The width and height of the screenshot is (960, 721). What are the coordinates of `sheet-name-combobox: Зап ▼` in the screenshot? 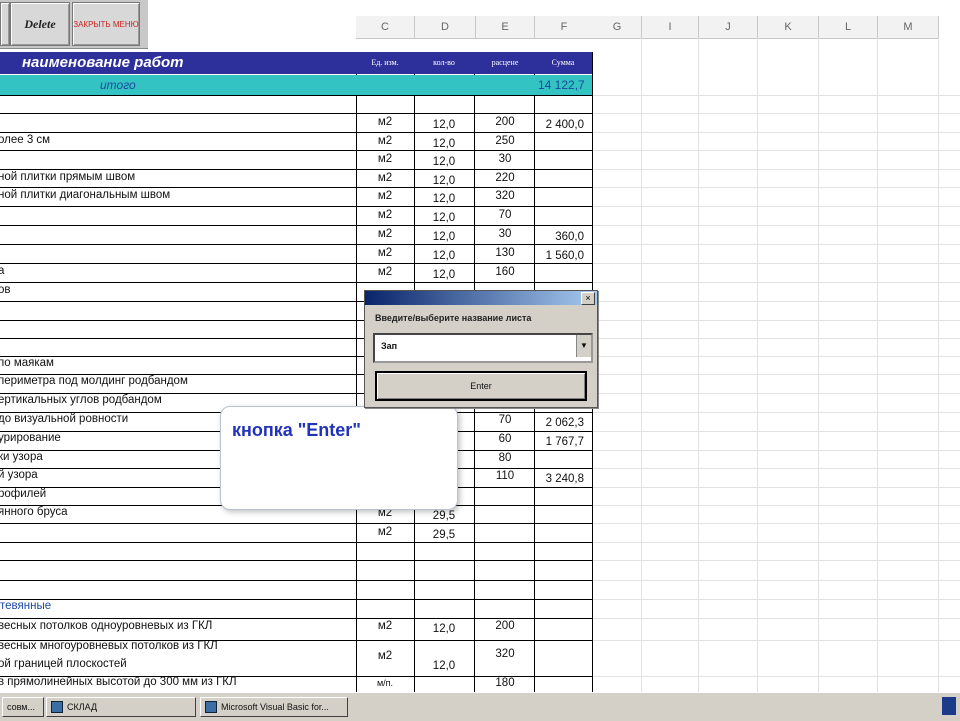 It's located at (483, 348).